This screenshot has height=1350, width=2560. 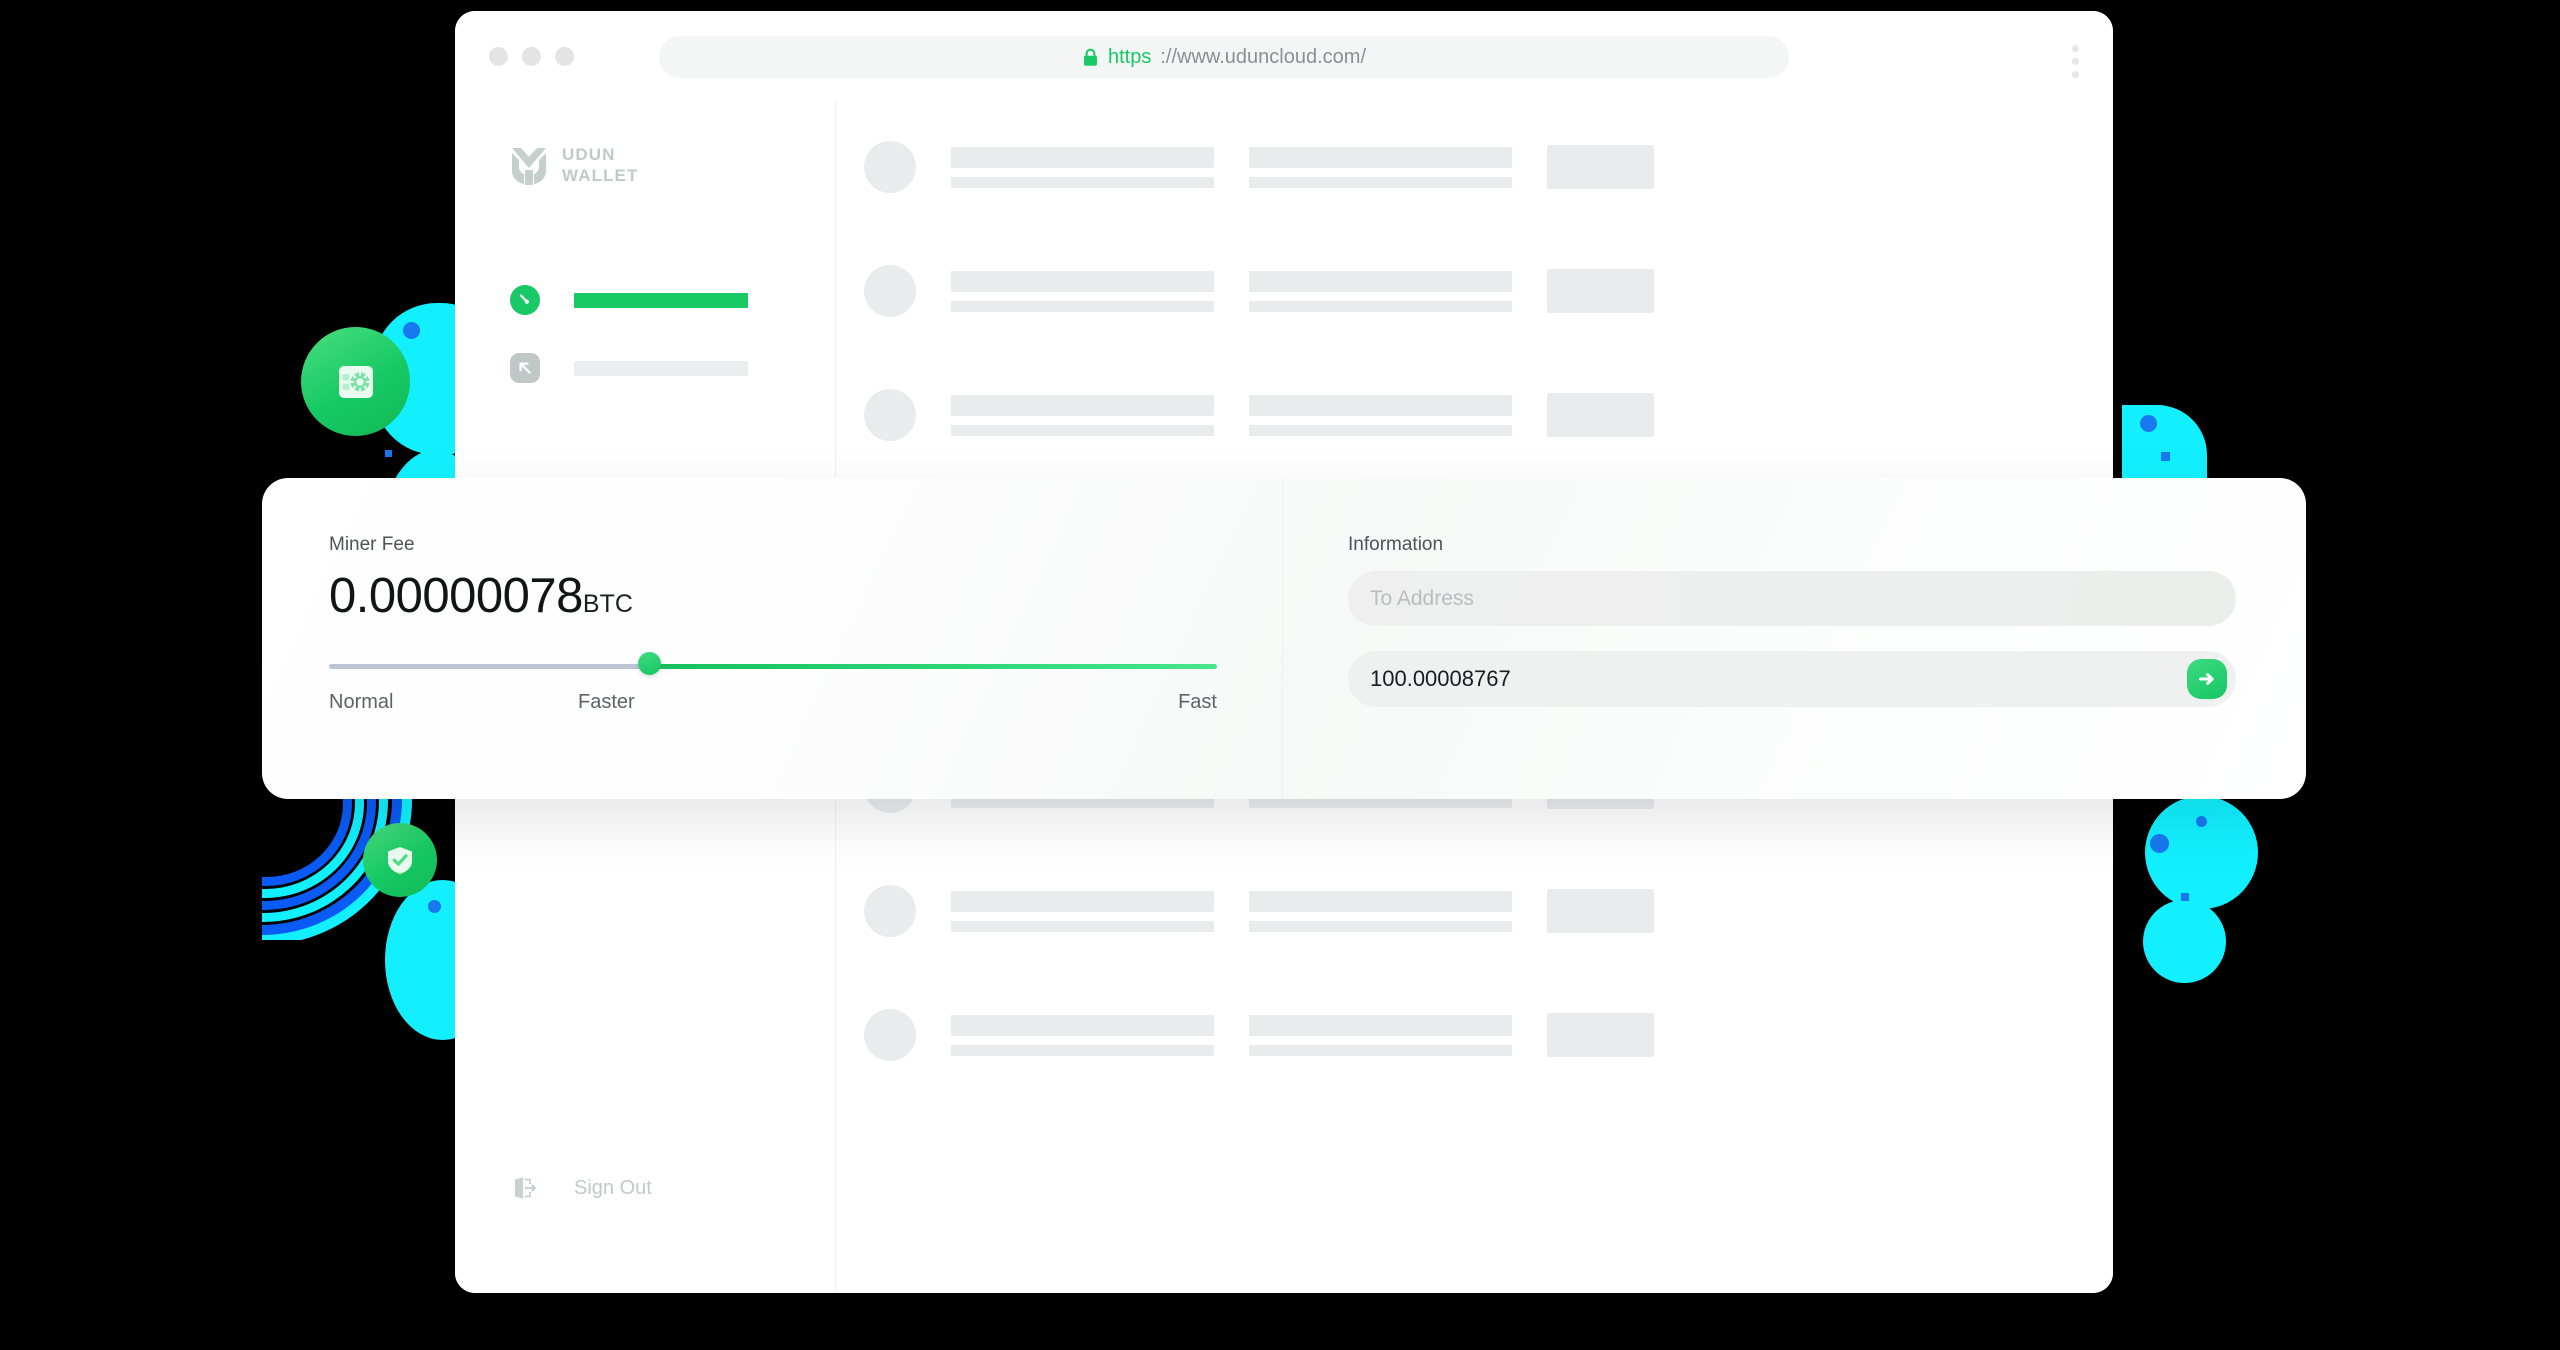 What do you see at coordinates (661, 300) in the screenshot?
I see `sidebar-item-dashboard-label` at bounding box center [661, 300].